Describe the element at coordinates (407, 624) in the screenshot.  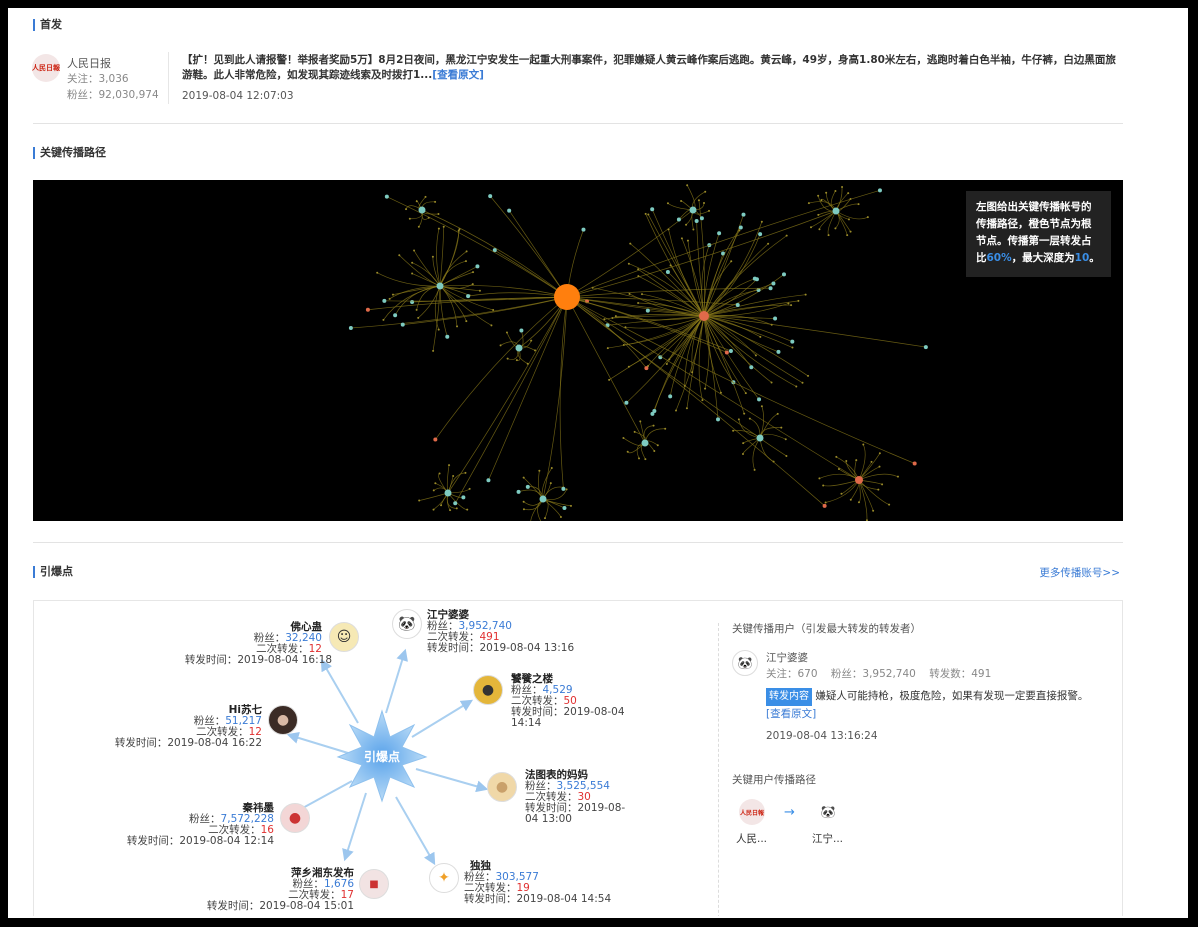
I see `avatar-jiangning: 🐼` at that location.